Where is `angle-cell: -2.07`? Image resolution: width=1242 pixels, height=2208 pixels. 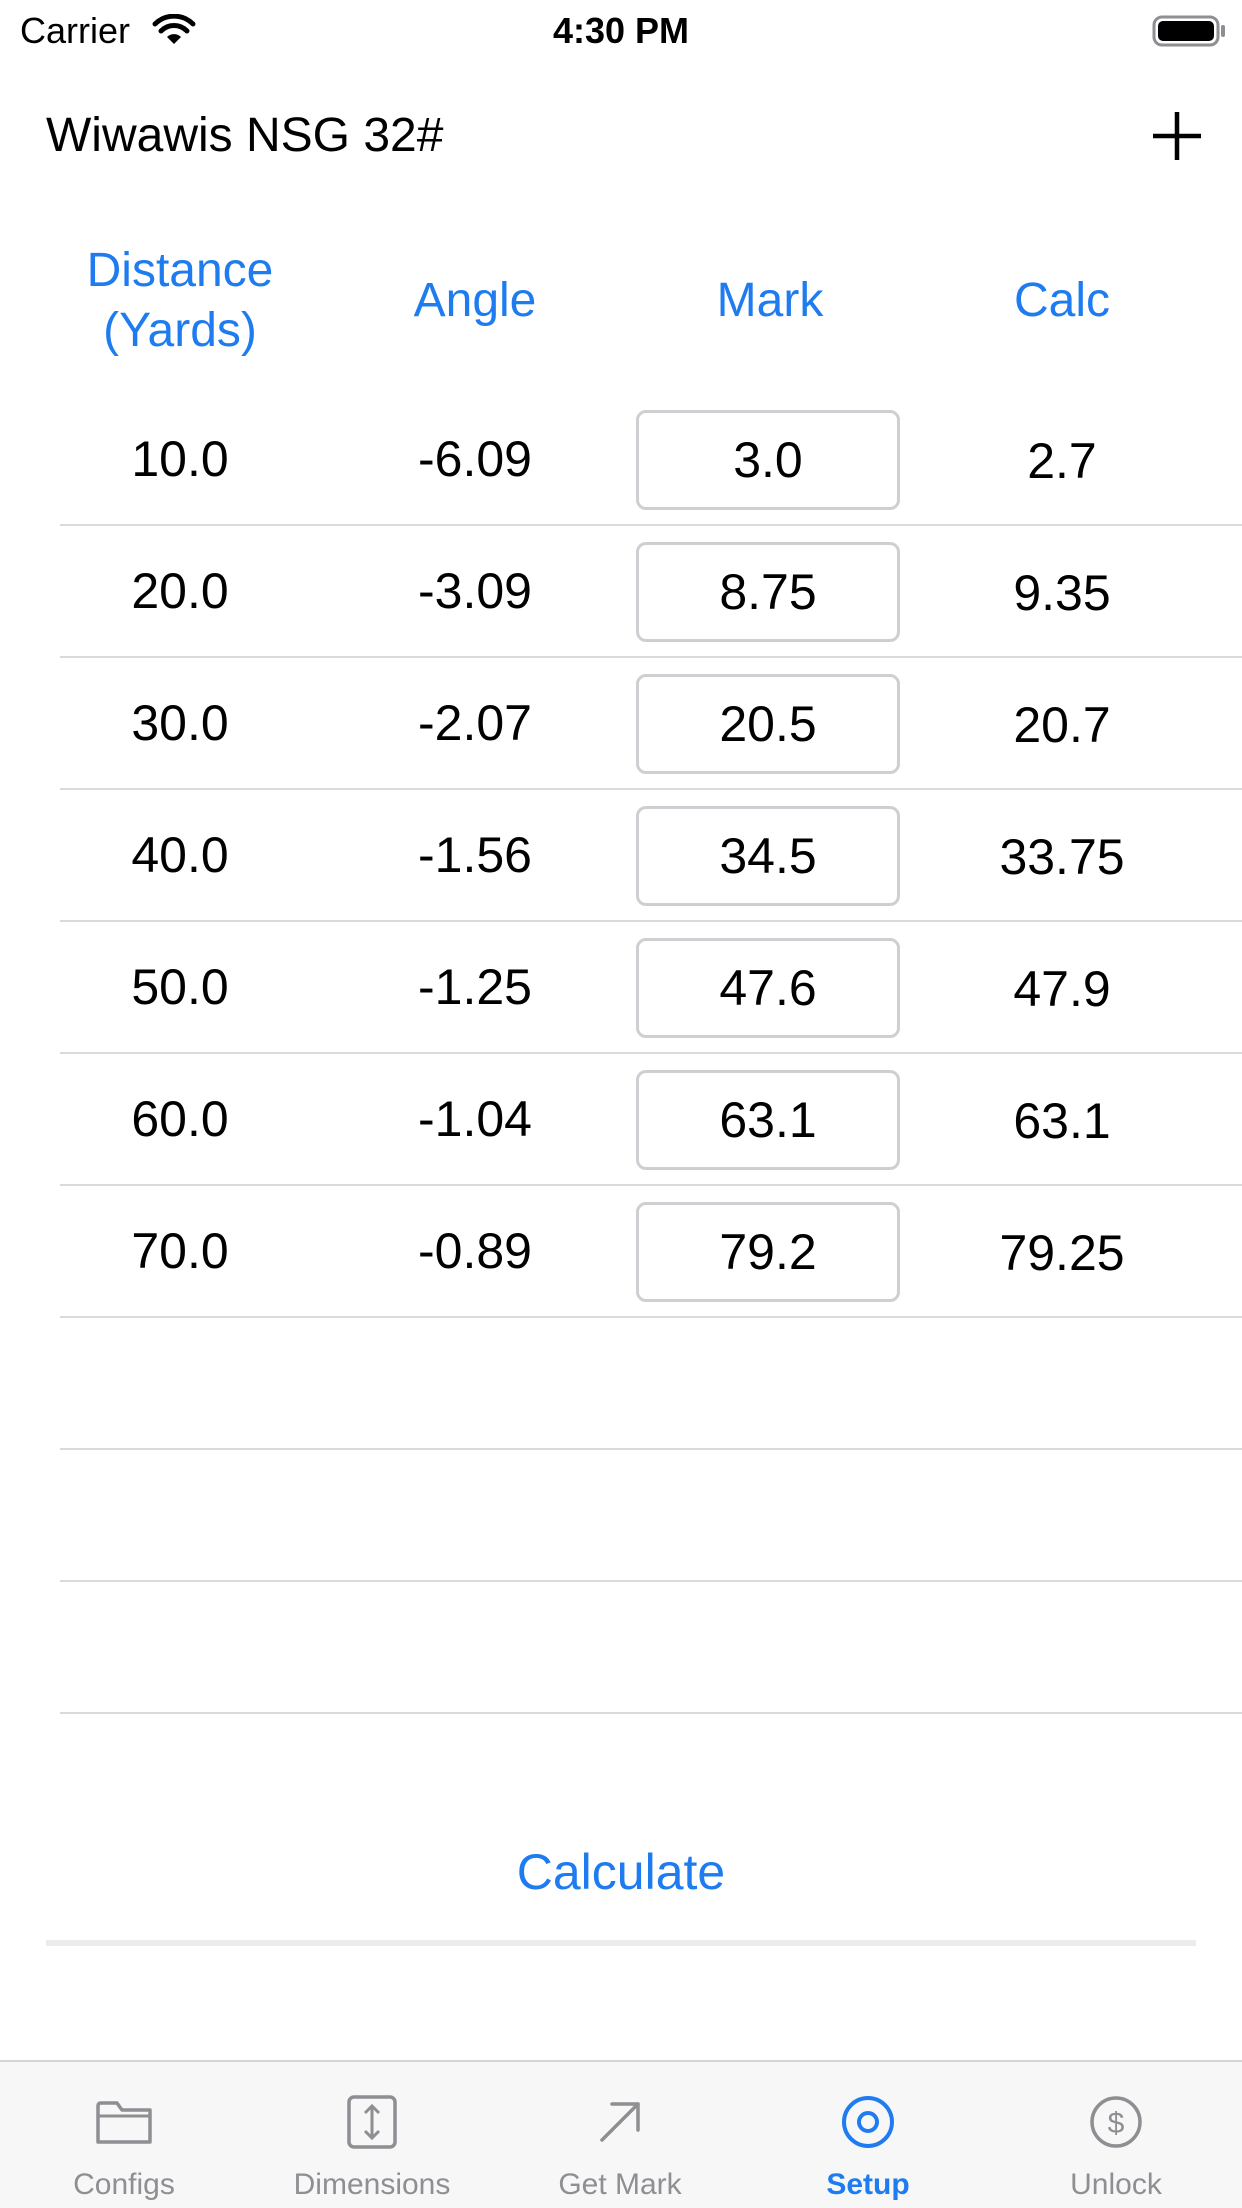 angle-cell: -2.07 is located at coordinates (475, 723).